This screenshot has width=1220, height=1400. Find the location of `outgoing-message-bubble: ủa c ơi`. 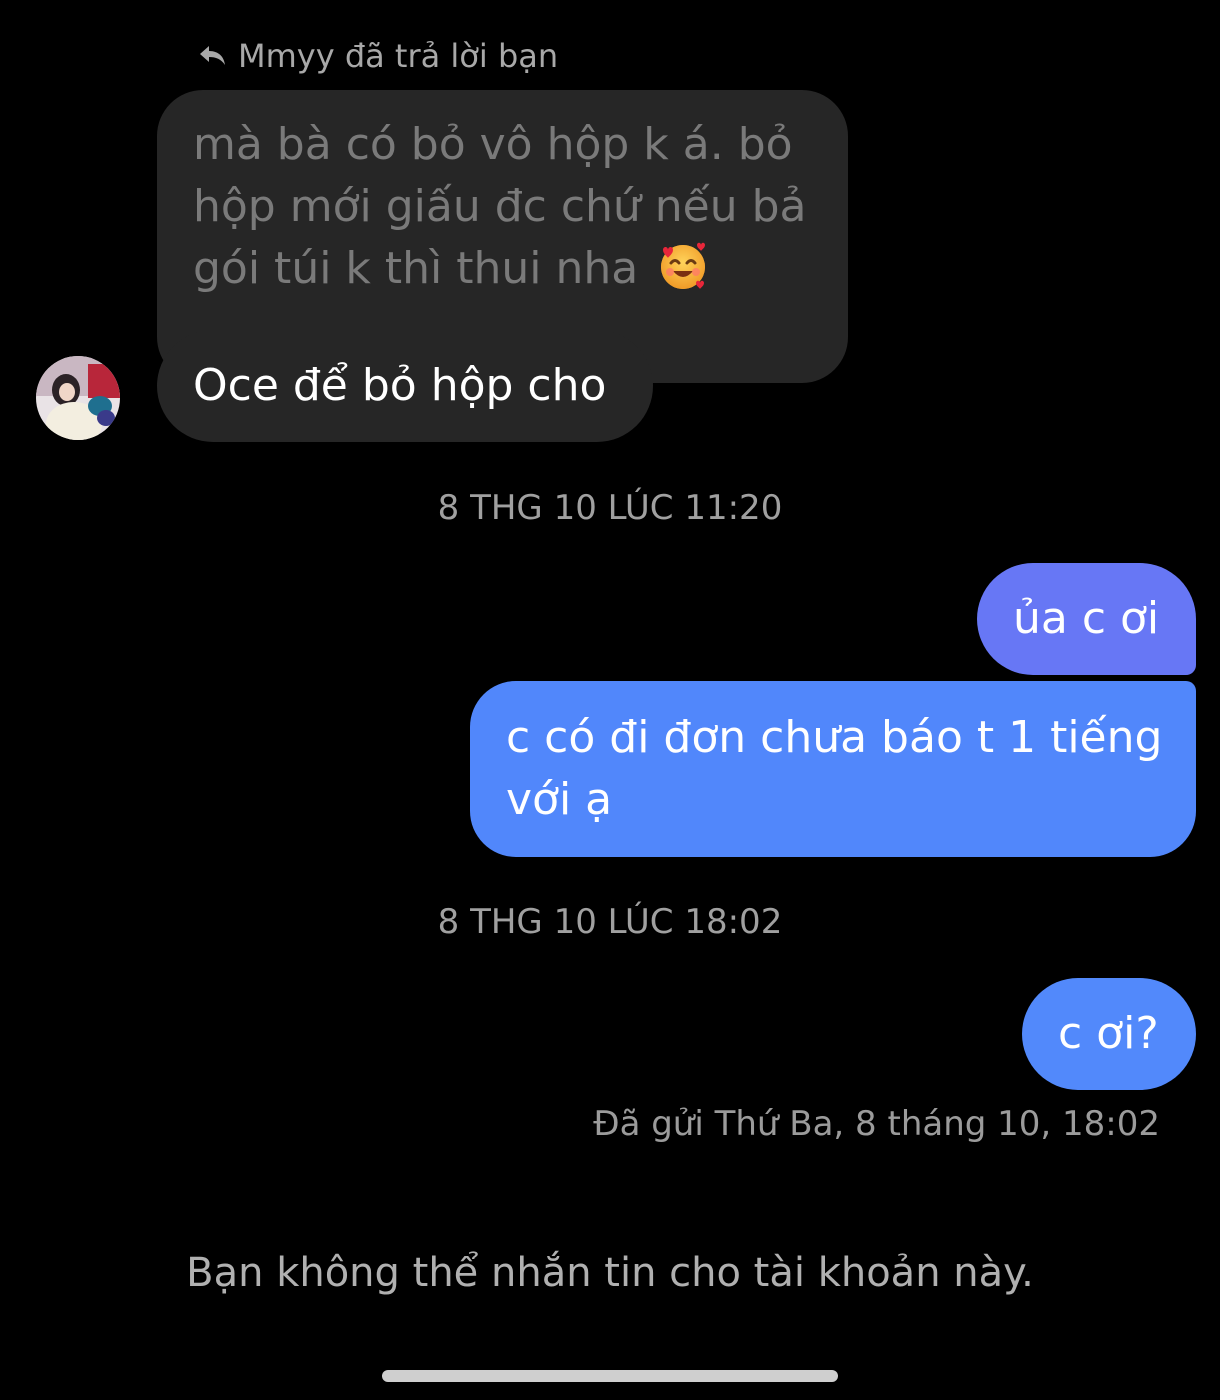

outgoing-message-bubble: ủa c ơi is located at coordinates (1086, 619).